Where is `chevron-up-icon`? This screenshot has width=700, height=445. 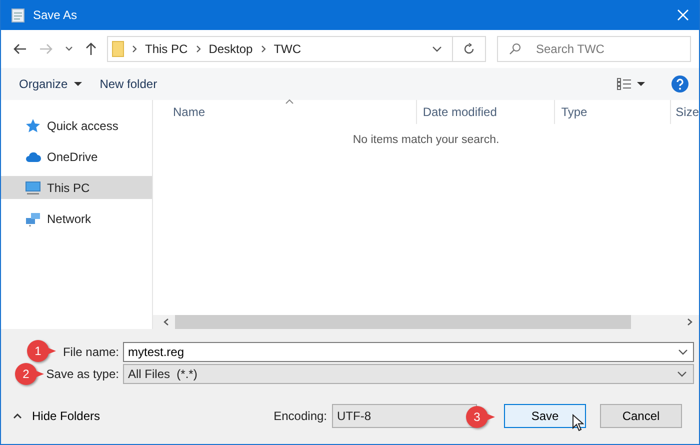 chevron-up-icon is located at coordinates (17, 416).